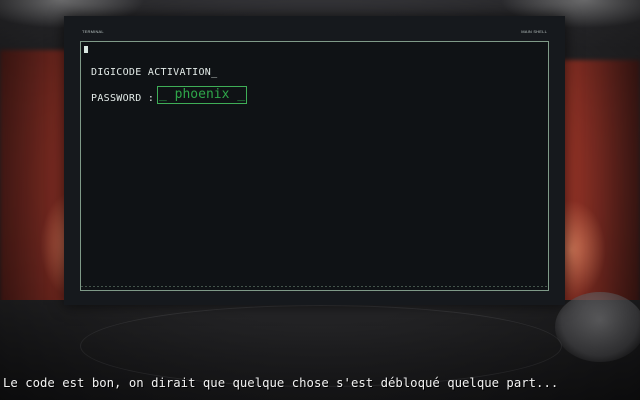  Describe the element at coordinates (93, 31) in the screenshot. I see `terminal-title: TERMINAL` at that location.